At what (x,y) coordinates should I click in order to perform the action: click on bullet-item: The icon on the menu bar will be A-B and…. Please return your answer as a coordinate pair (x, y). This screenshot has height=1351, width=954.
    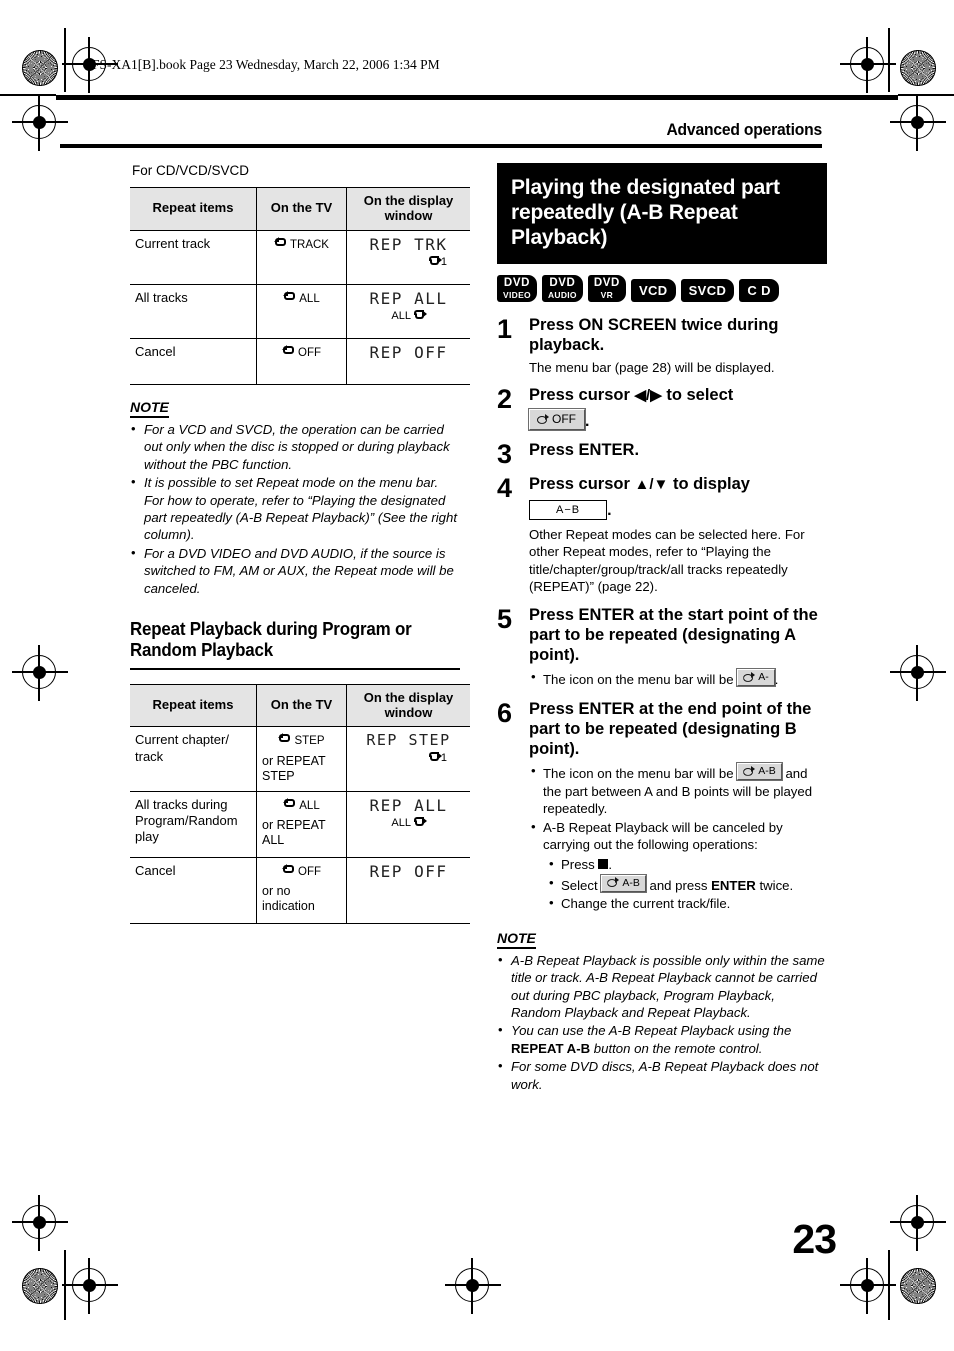
    Looking at the image, I should click on (678, 790).